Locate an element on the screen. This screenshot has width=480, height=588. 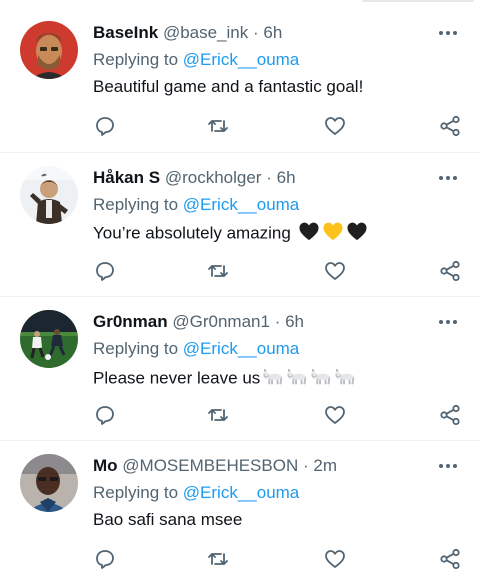
tweet-header: Mo @MOSEMBEHESBON · 2m is located at coordinates (261, 466).